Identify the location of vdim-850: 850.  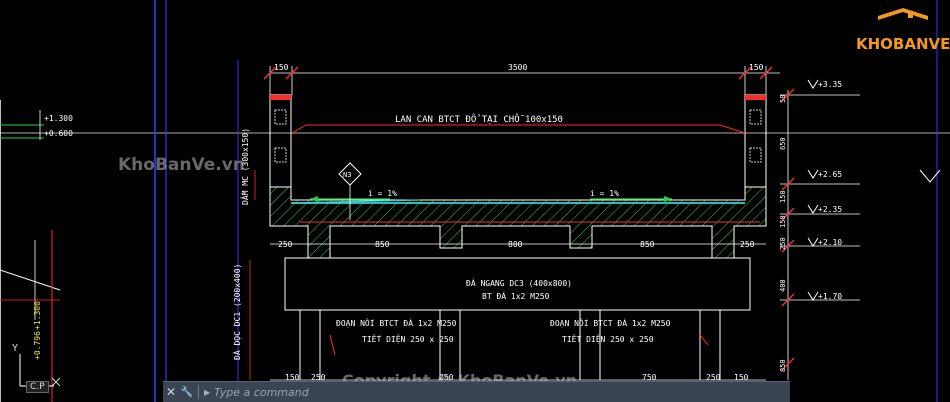
(783, 365).